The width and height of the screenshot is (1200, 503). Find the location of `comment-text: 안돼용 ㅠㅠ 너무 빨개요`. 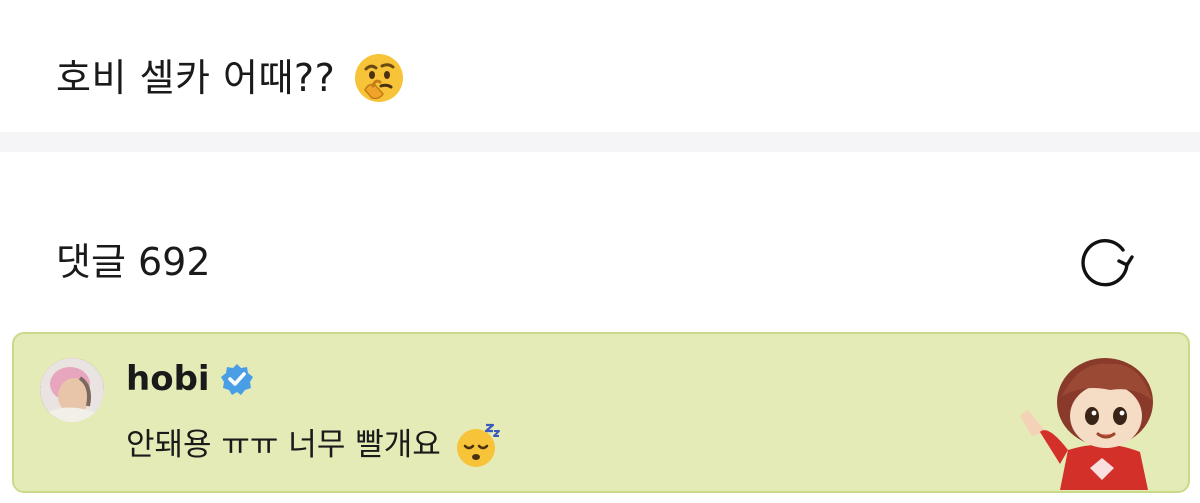

comment-text: 안돼용 ㅠㅠ 너무 빨개요 is located at coordinates (283, 445).